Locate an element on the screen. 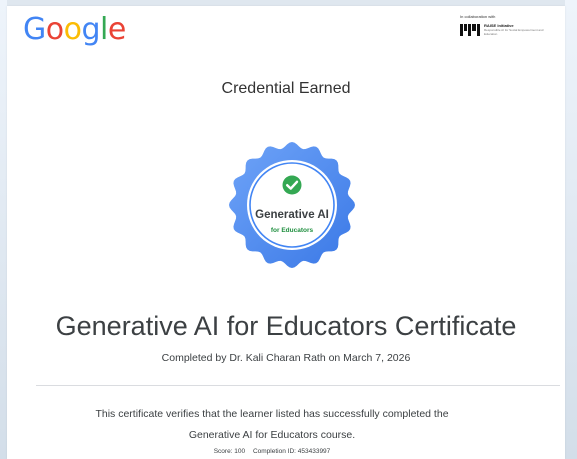 The height and width of the screenshot is (459, 577). mit-logo-icon is located at coordinates (470, 30).